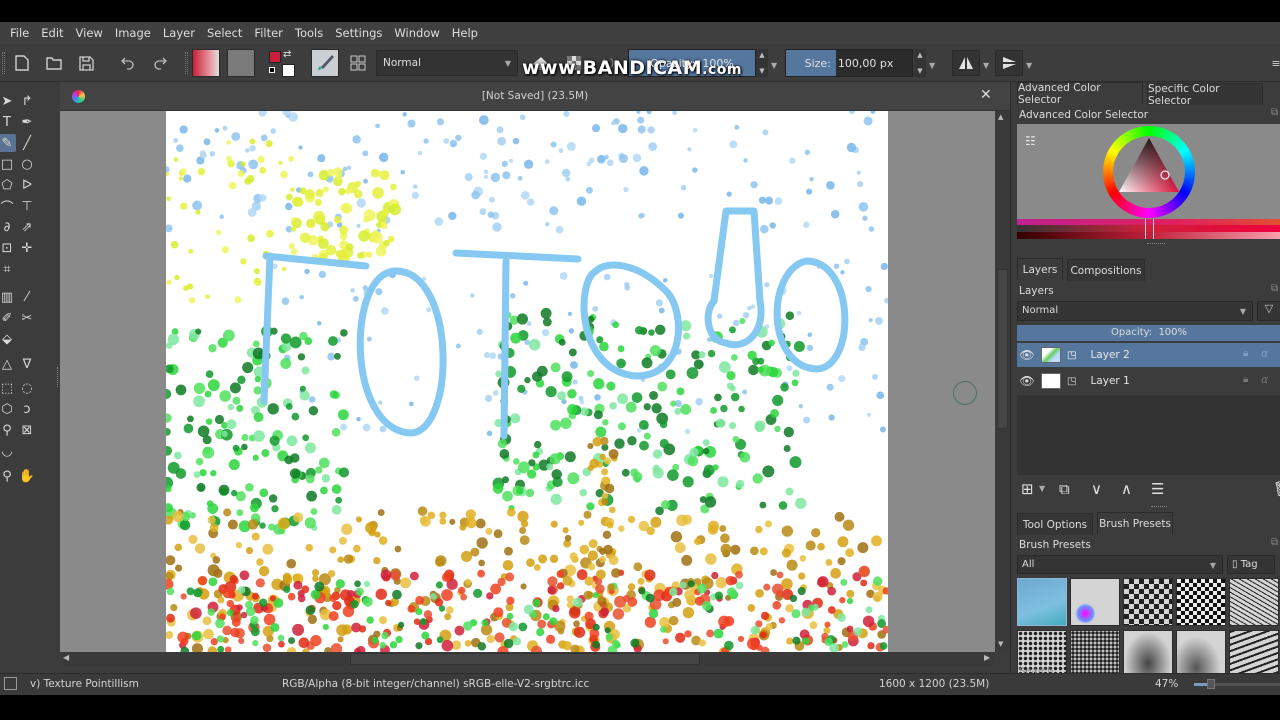 The width and height of the screenshot is (1280, 720). I want to click on layer-properties-icon: ☰, so click(1157, 489).